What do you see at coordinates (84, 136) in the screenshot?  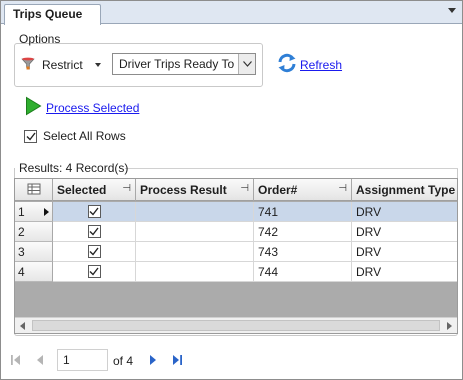 I see `select-all-label: Select All Rows` at bounding box center [84, 136].